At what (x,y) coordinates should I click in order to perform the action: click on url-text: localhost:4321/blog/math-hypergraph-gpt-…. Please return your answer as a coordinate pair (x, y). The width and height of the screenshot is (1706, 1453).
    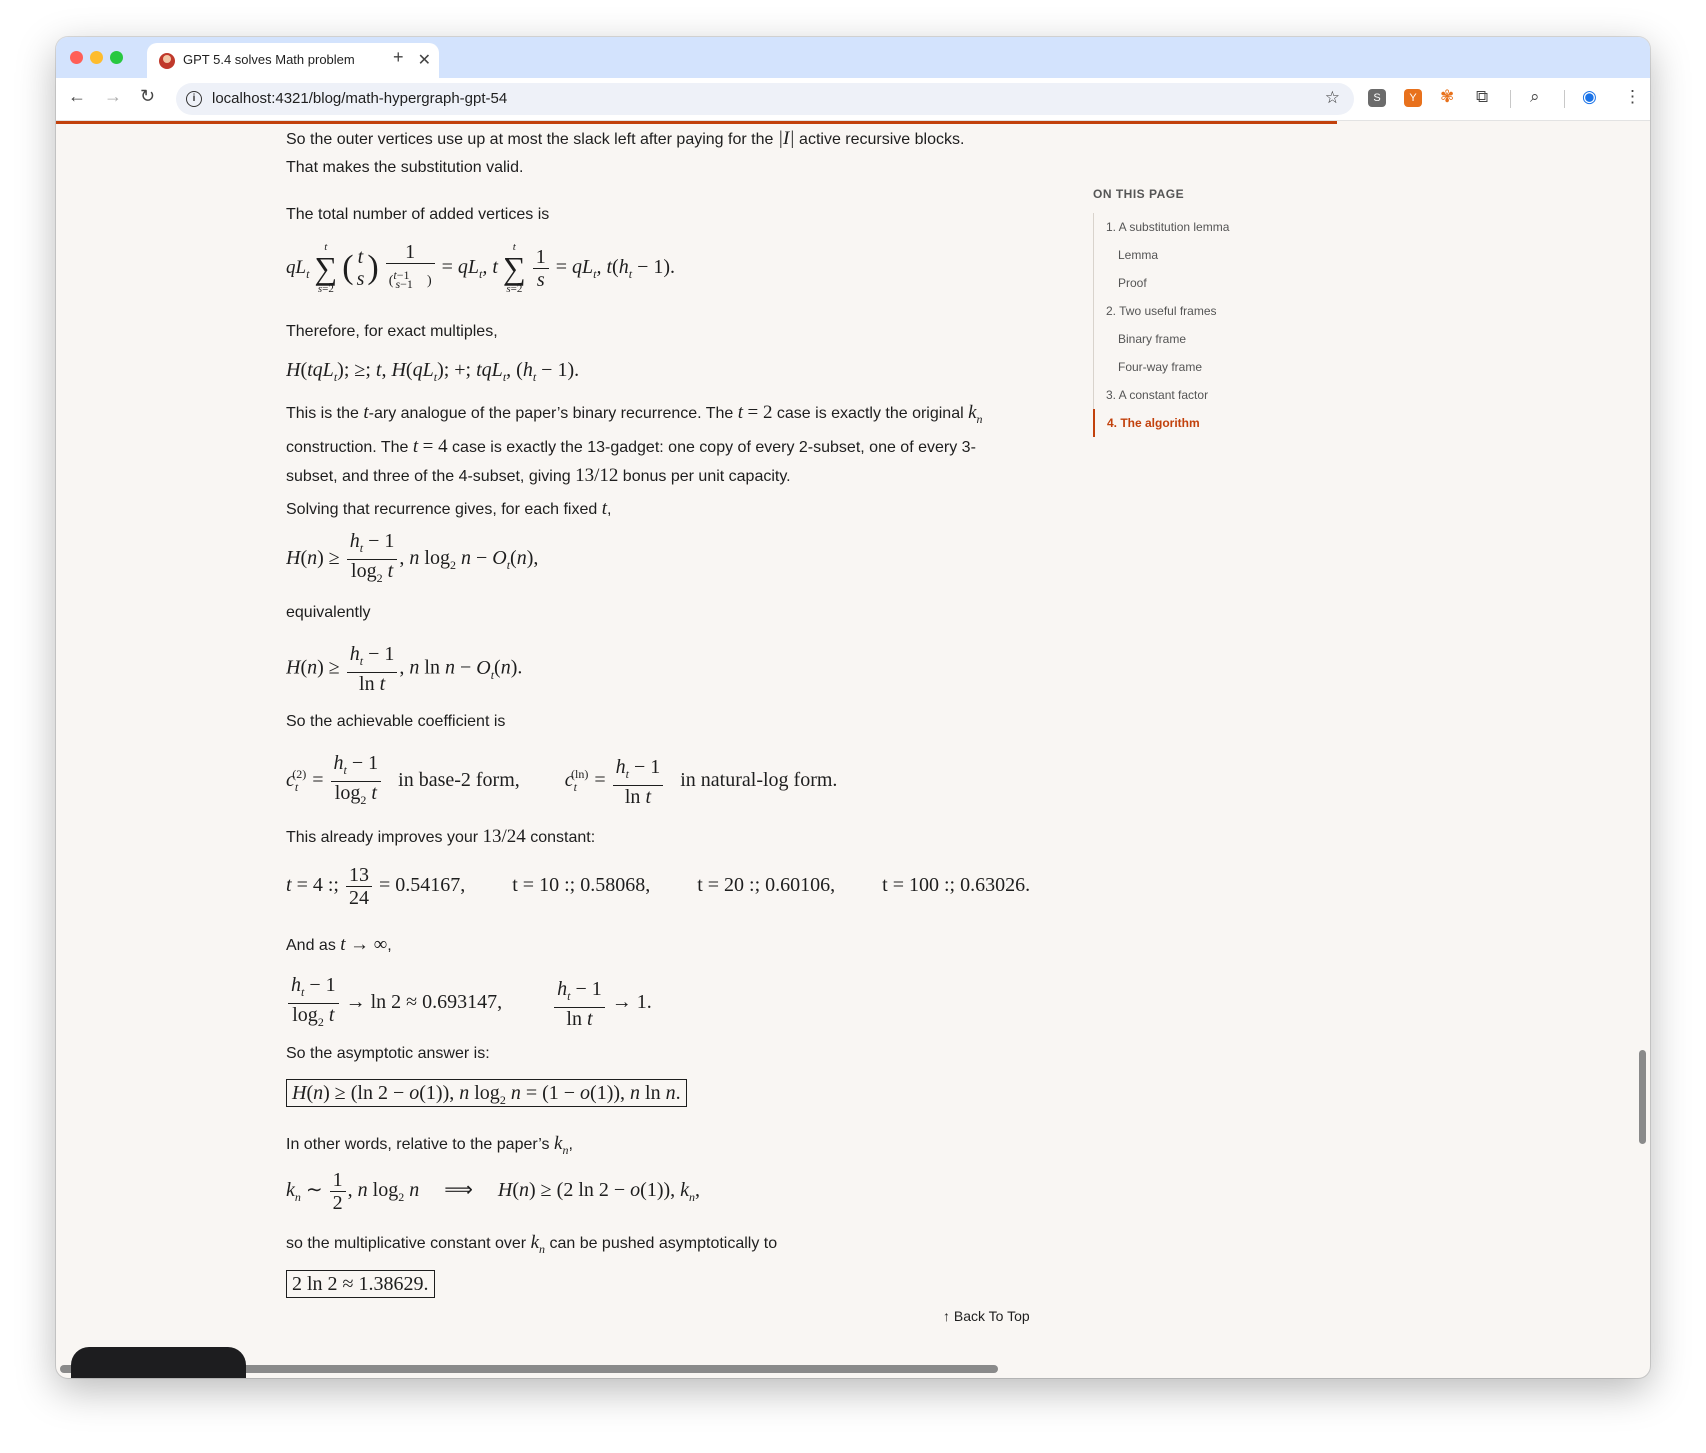
    Looking at the image, I should click on (359, 98).